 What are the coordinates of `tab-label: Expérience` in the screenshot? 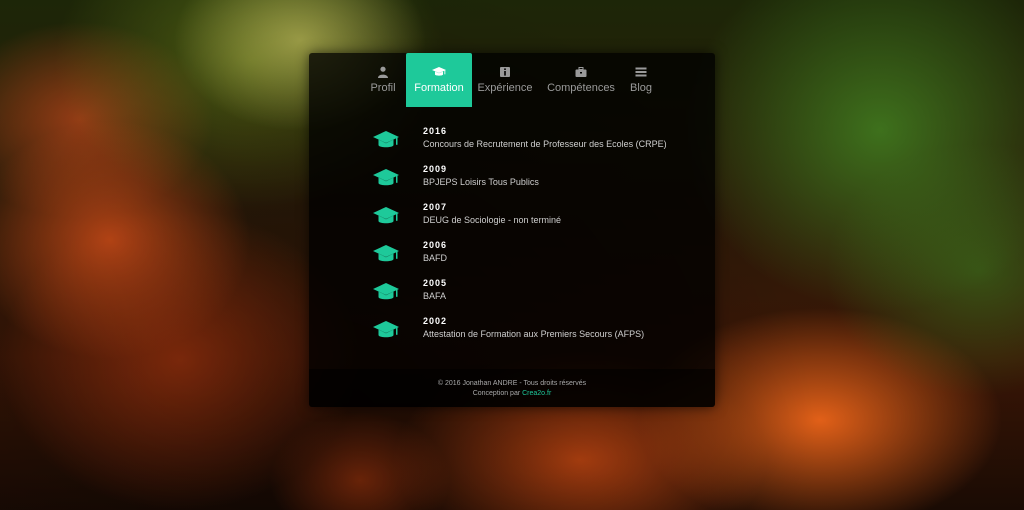 It's located at (505, 88).